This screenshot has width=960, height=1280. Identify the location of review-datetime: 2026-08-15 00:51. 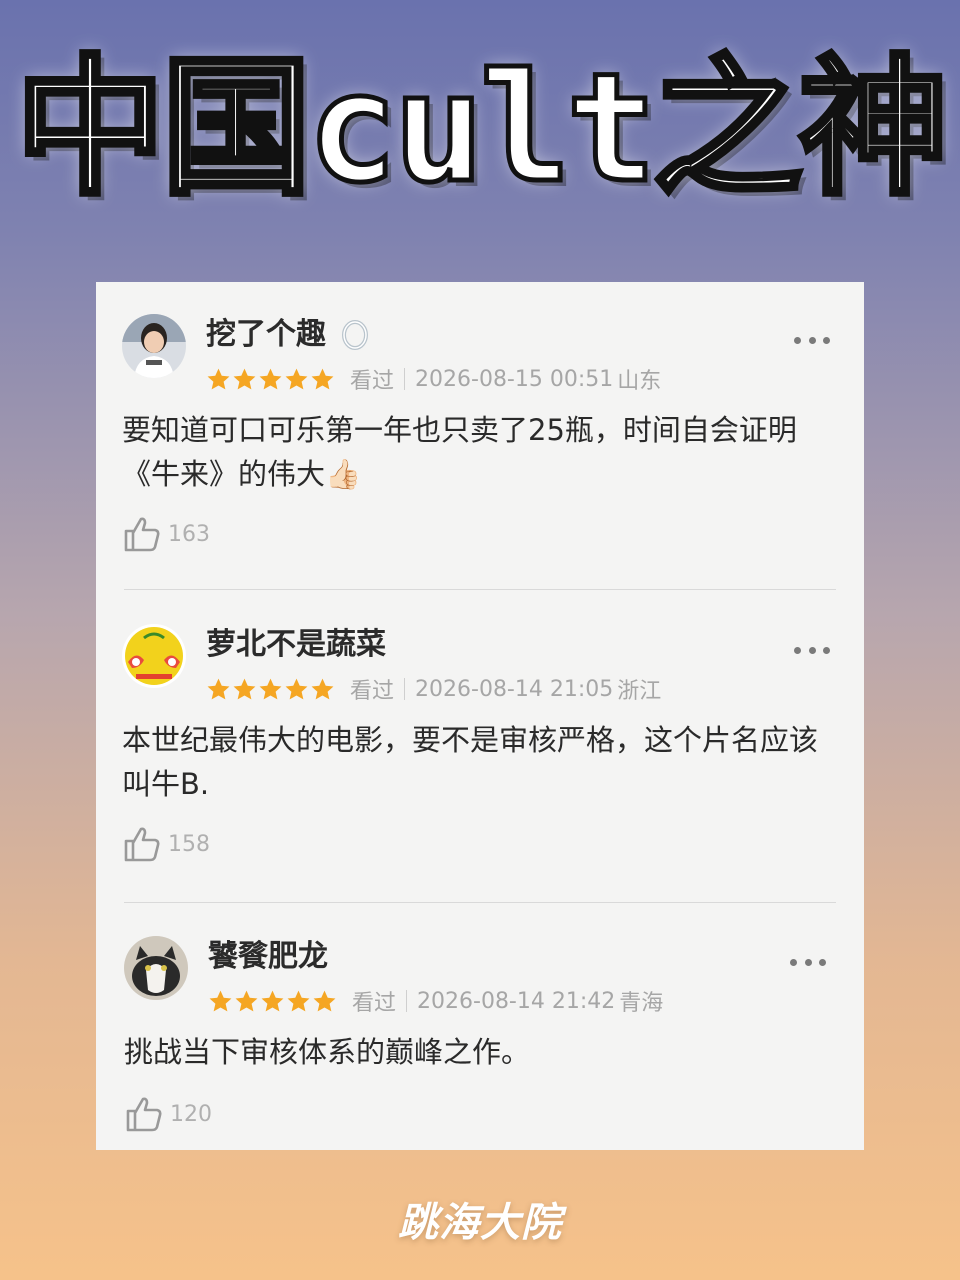
(514, 379).